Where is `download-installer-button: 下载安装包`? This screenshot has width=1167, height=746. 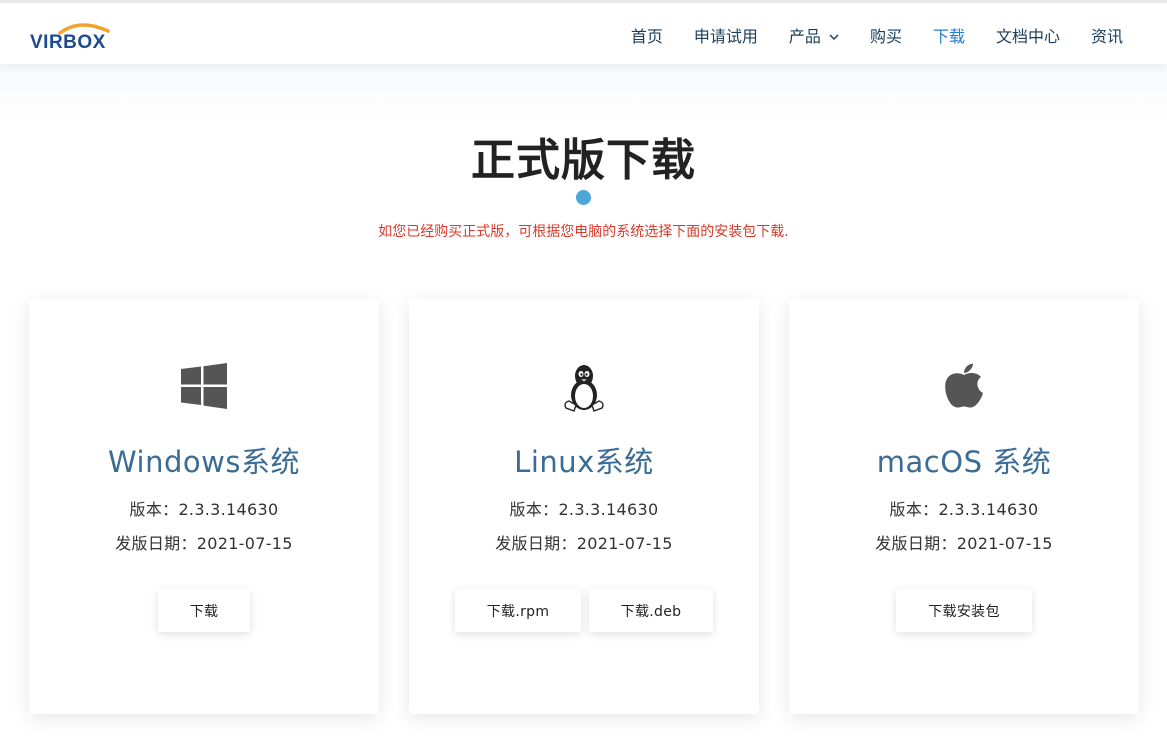 download-installer-button: 下载安装包 is located at coordinates (964, 610).